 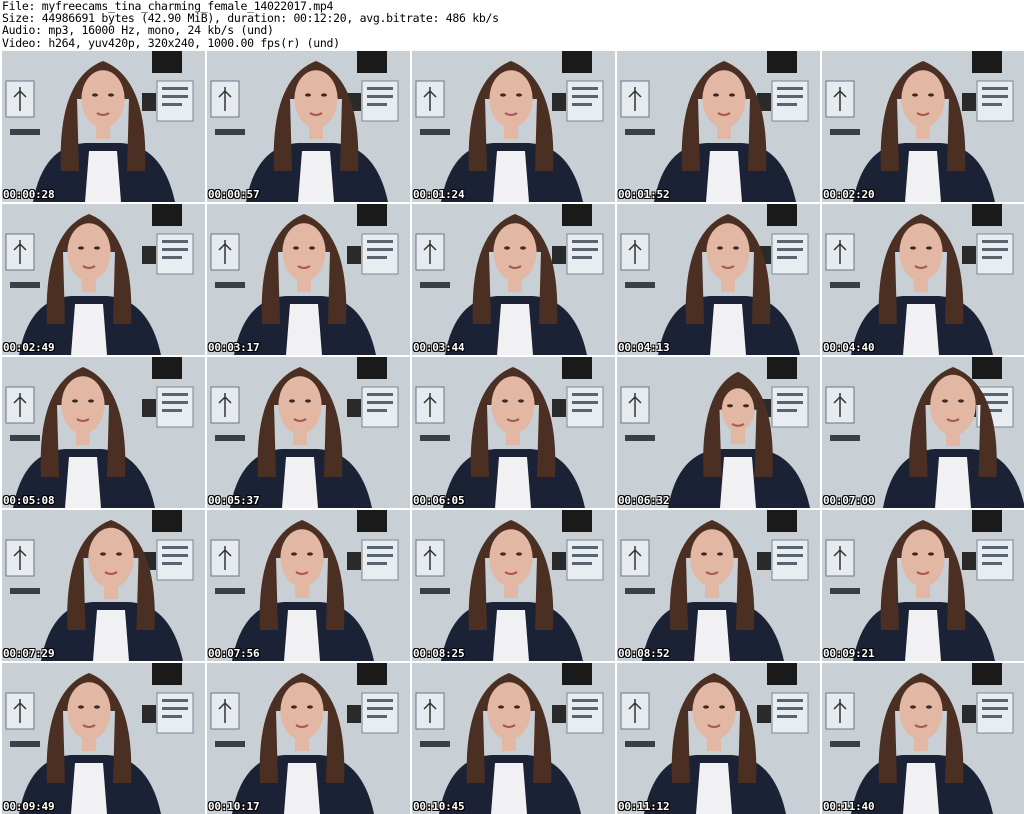 I want to click on video-thumbnail: 00:03:44, so click(x=513, y=279).